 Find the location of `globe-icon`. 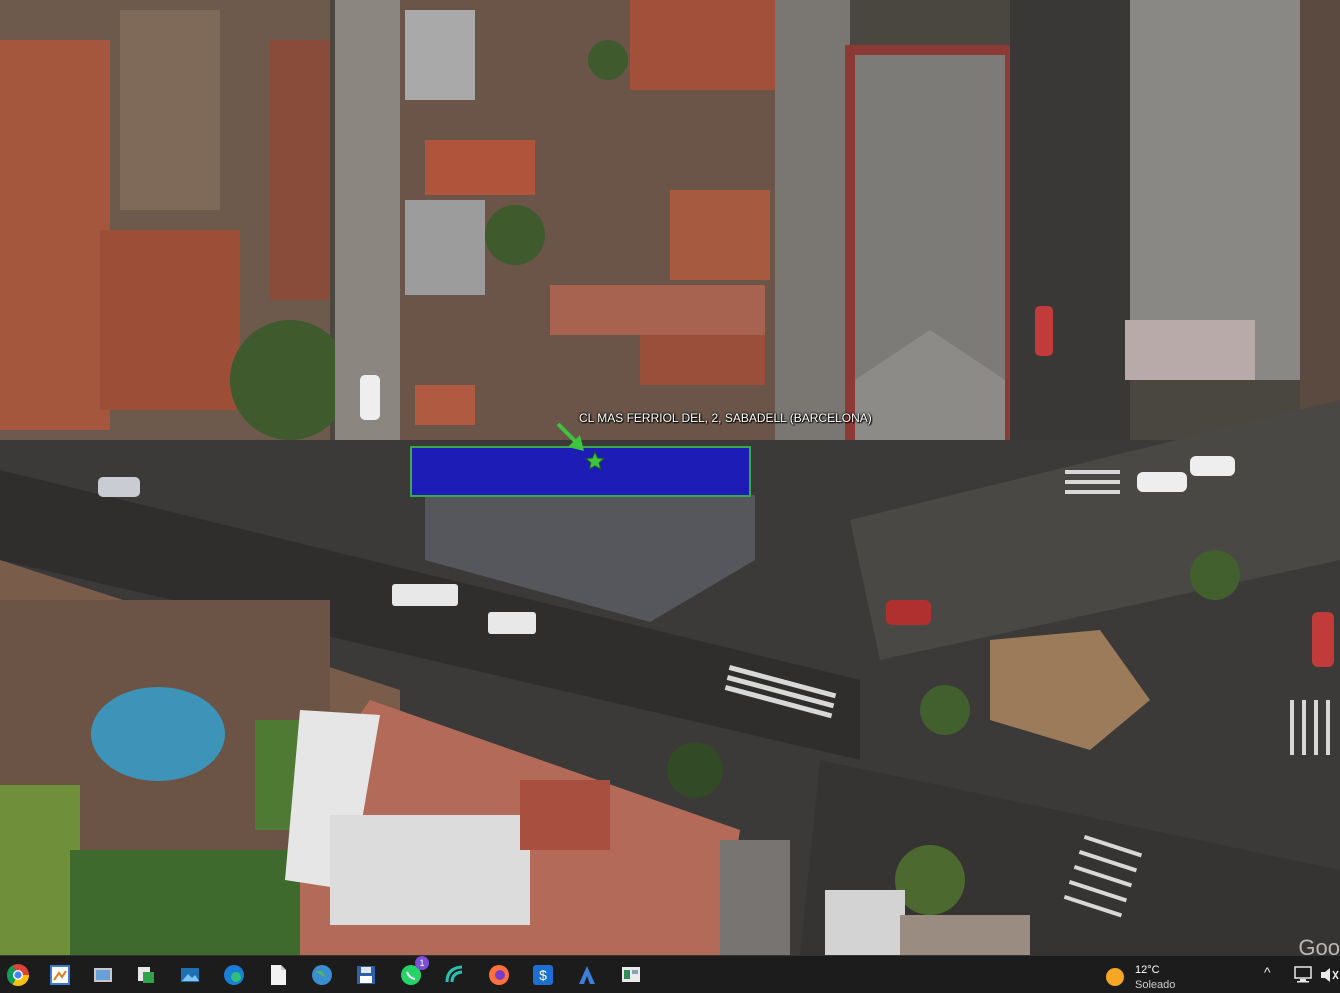

globe-icon is located at coordinates (322, 975).